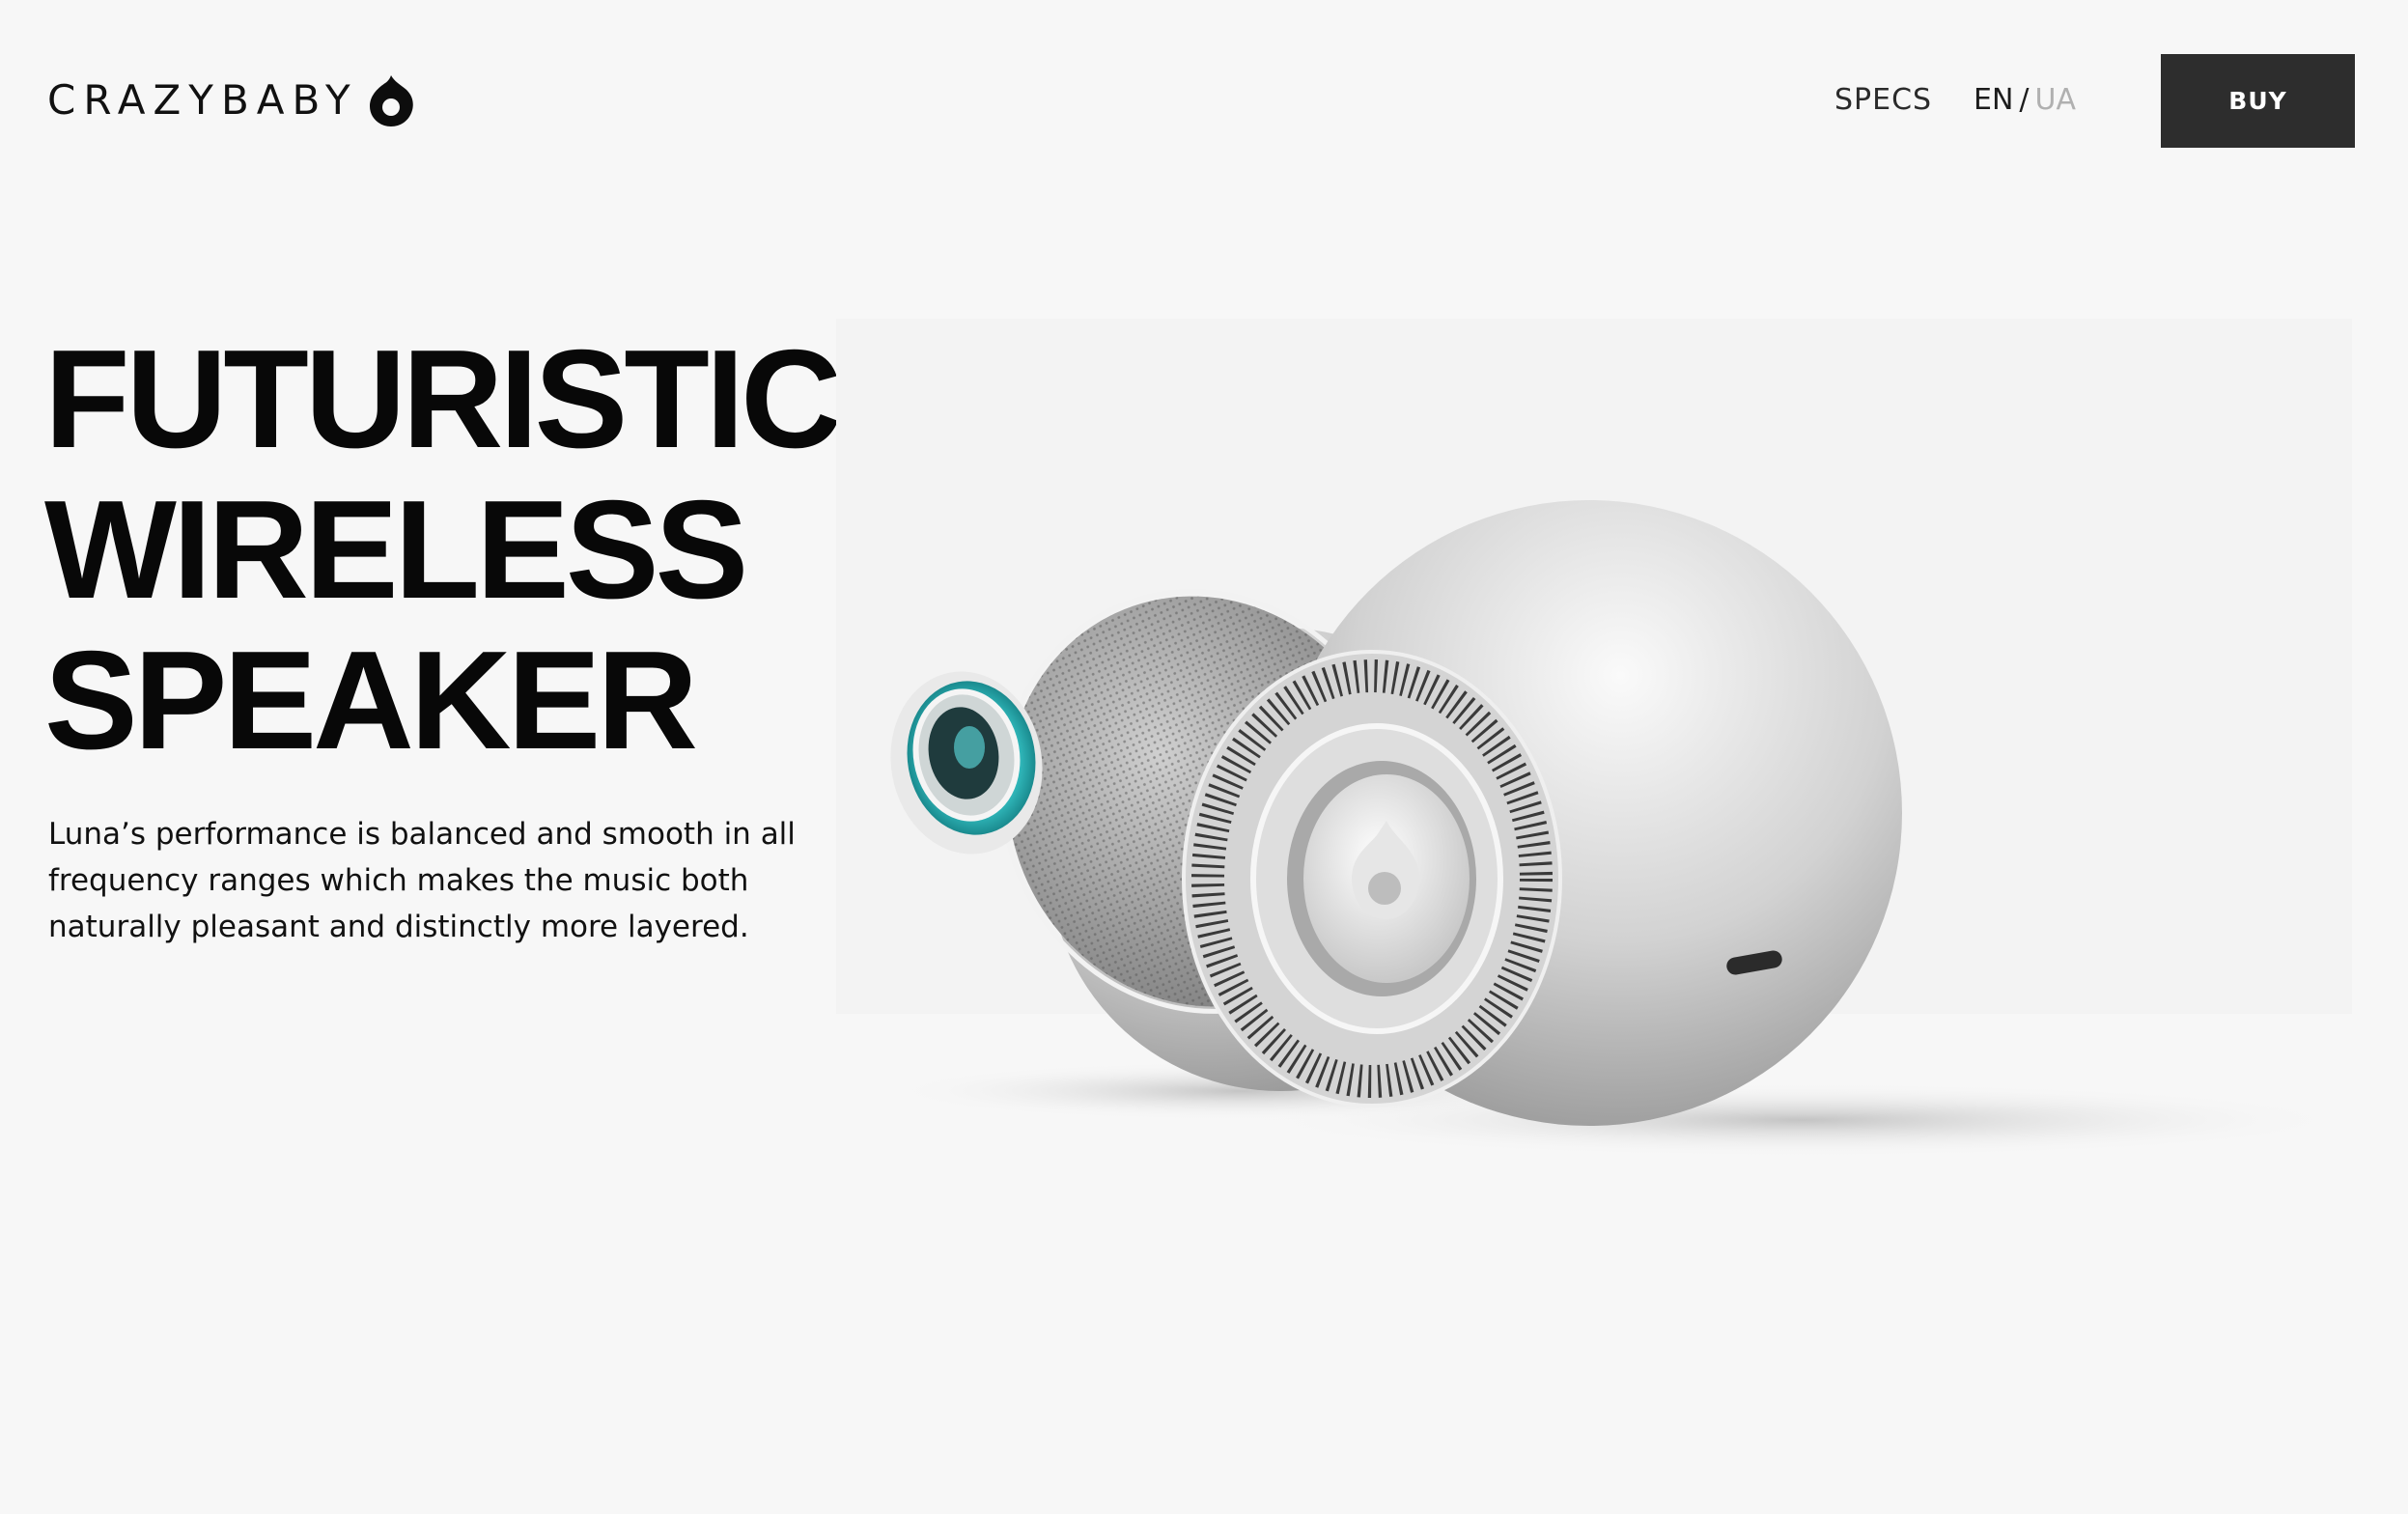 The image size is (2408, 1514). What do you see at coordinates (396, 549) in the screenshot?
I see `headline-line-2: WIRELESS` at bounding box center [396, 549].